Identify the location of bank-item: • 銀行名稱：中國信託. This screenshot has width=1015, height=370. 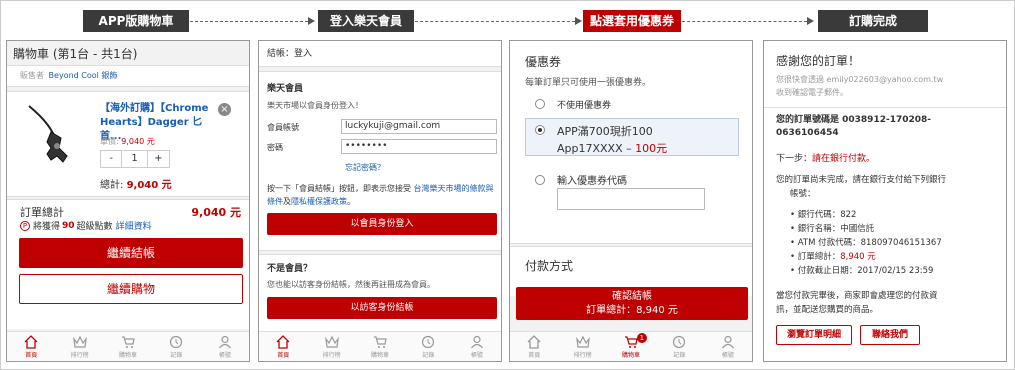
(832, 229).